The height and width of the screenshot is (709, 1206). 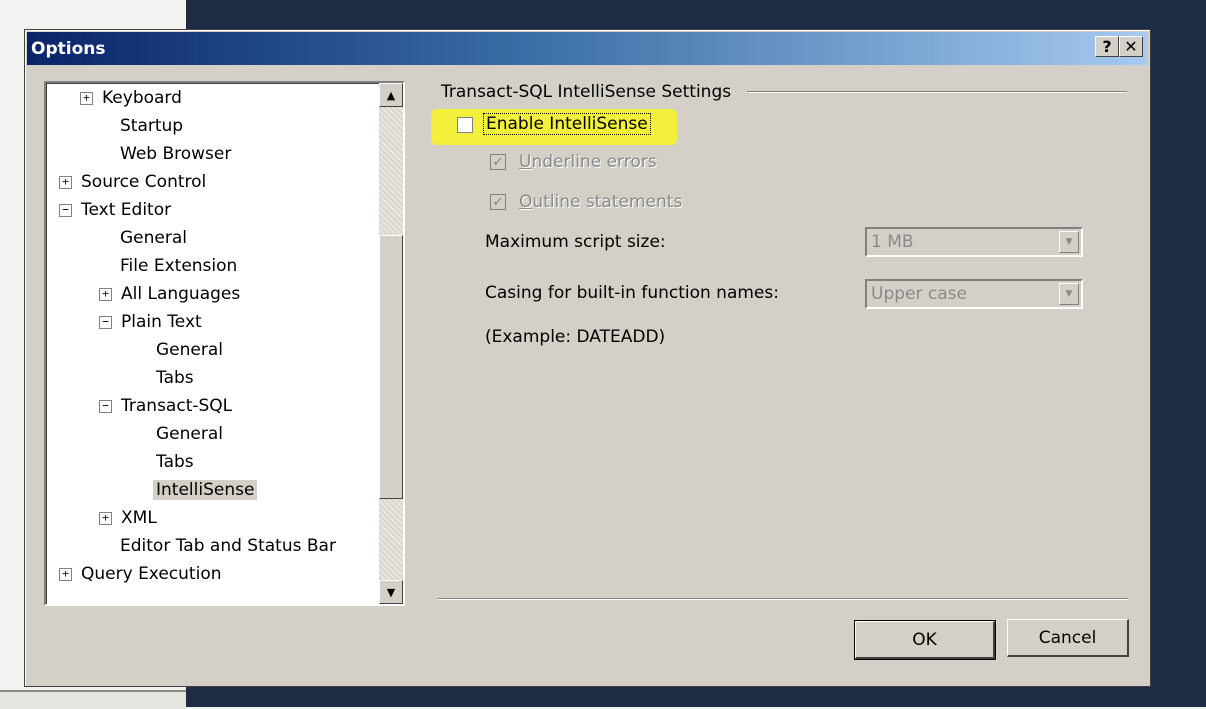 I want to click on help-button: ?, so click(x=1107, y=46).